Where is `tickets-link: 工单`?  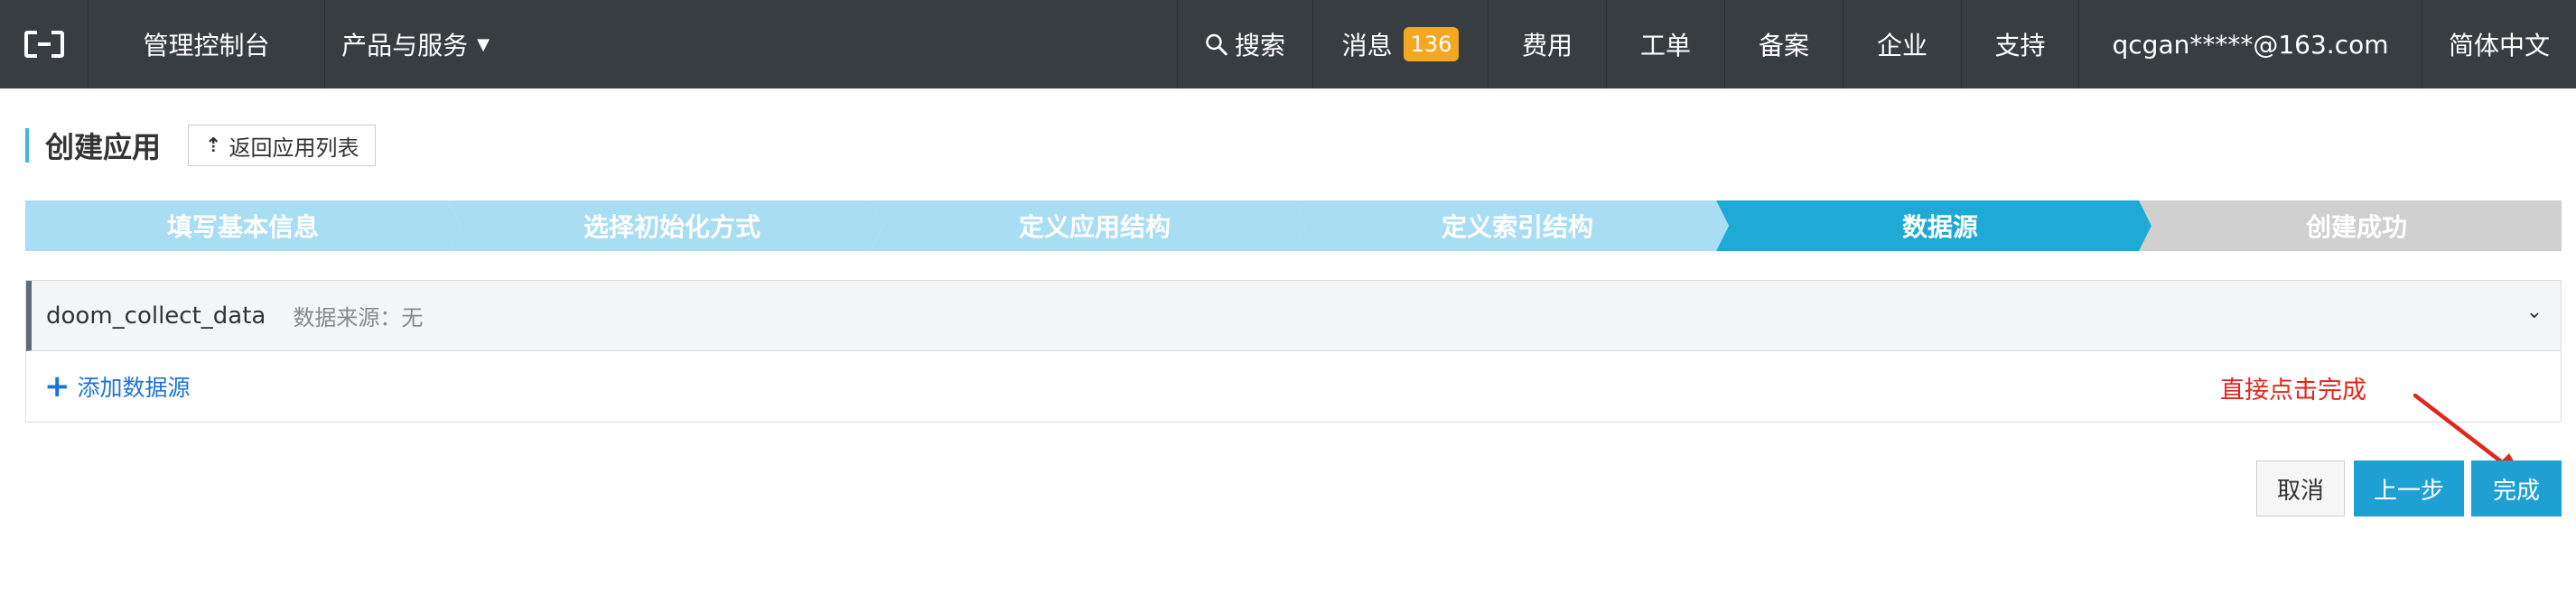 tickets-link: 工单 is located at coordinates (1666, 44).